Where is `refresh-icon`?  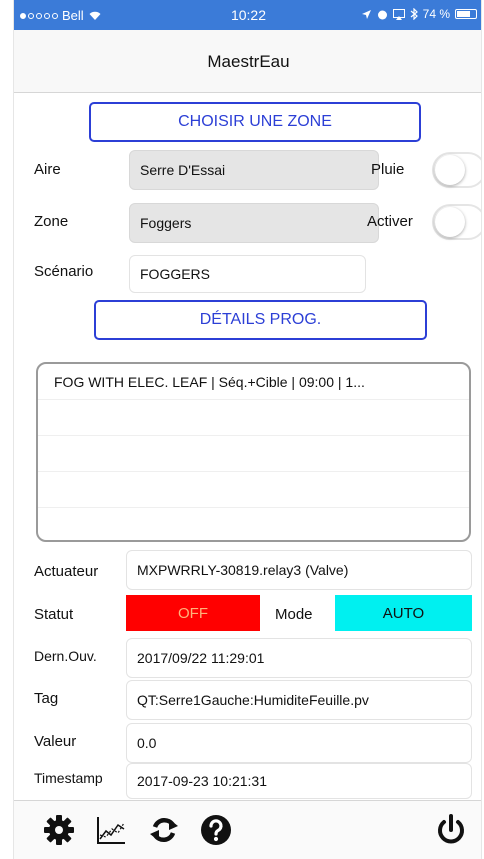 refresh-icon is located at coordinates (164, 830).